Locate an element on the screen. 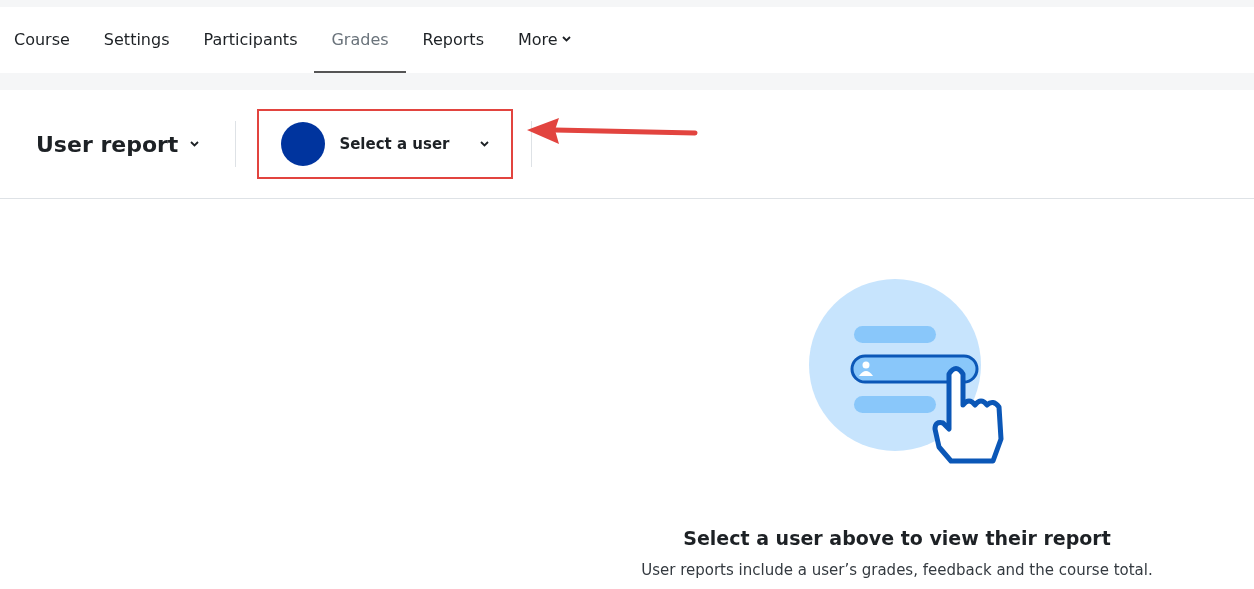 This screenshot has height=589, width=1254. empty-state-title: Select a user above to view their report is located at coordinates (897, 538).